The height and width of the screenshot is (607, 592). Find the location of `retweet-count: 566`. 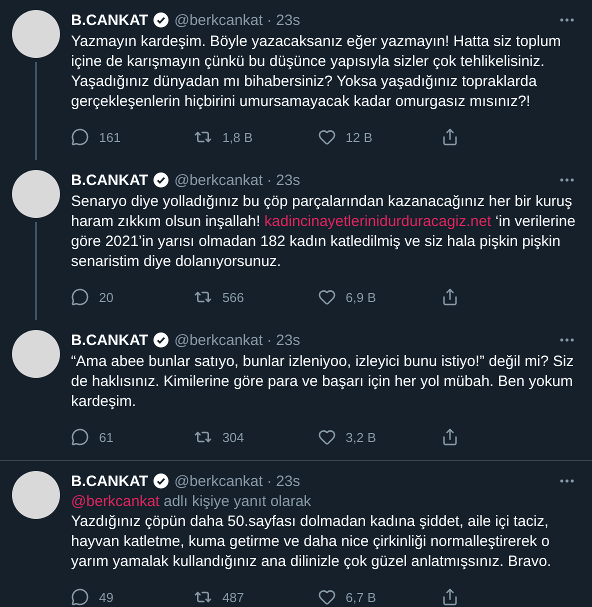

retweet-count: 566 is located at coordinates (233, 297).